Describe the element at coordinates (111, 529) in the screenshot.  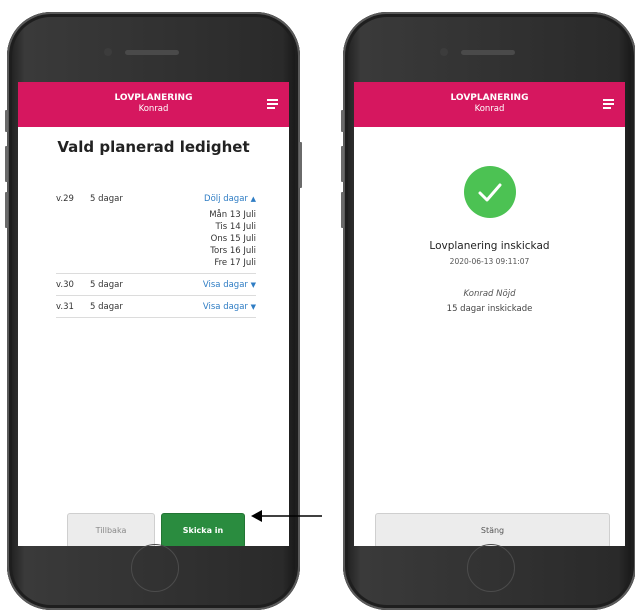
I see `back-button: Tillbaka` at that location.